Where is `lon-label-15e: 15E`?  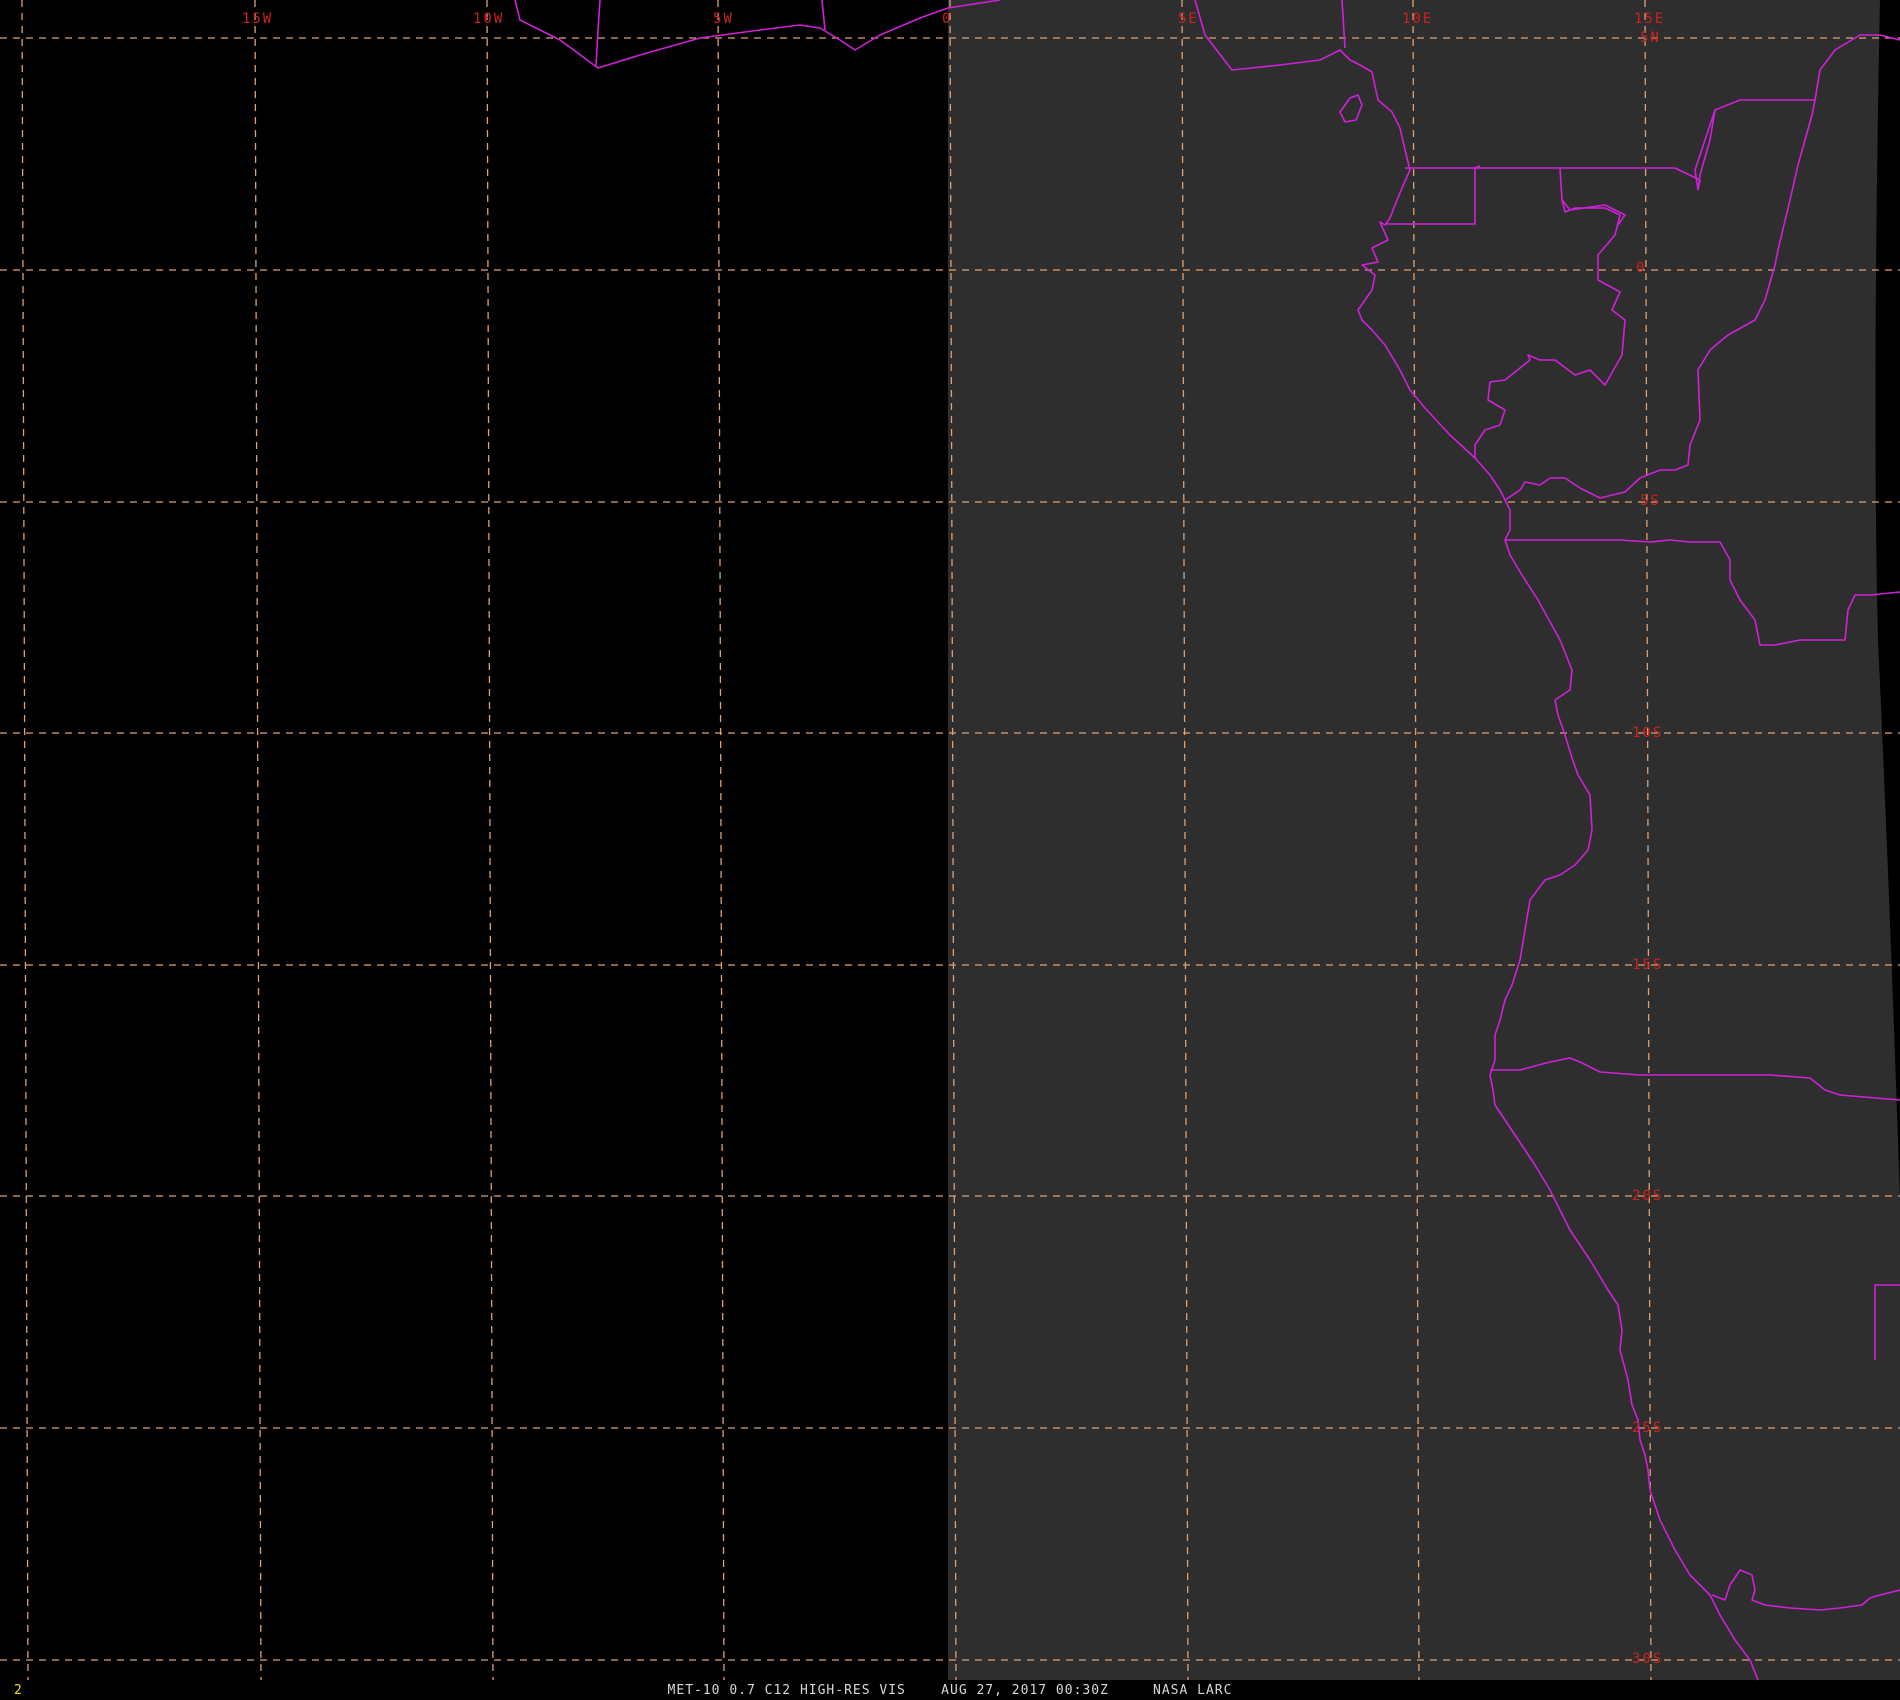 lon-label-15e: 15E is located at coordinates (1649, 19).